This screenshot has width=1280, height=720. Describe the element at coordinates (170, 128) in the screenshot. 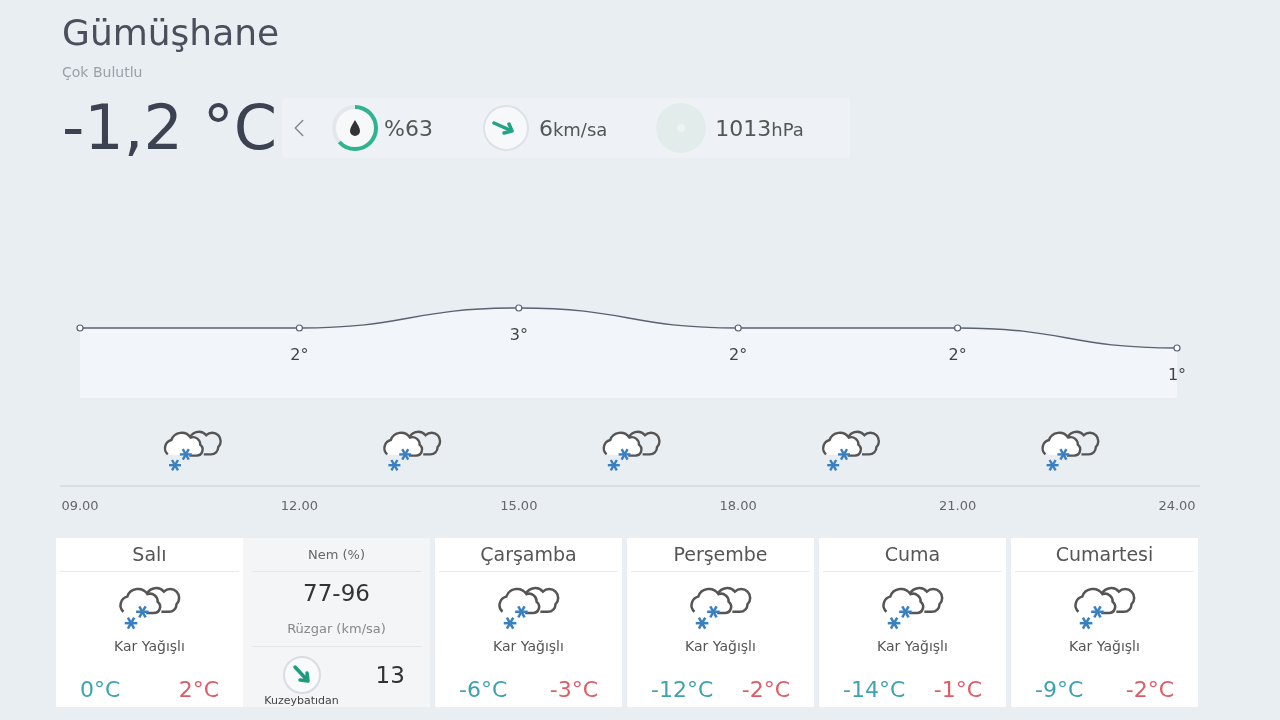

I see `current-temperature: -1,2 °C` at that location.